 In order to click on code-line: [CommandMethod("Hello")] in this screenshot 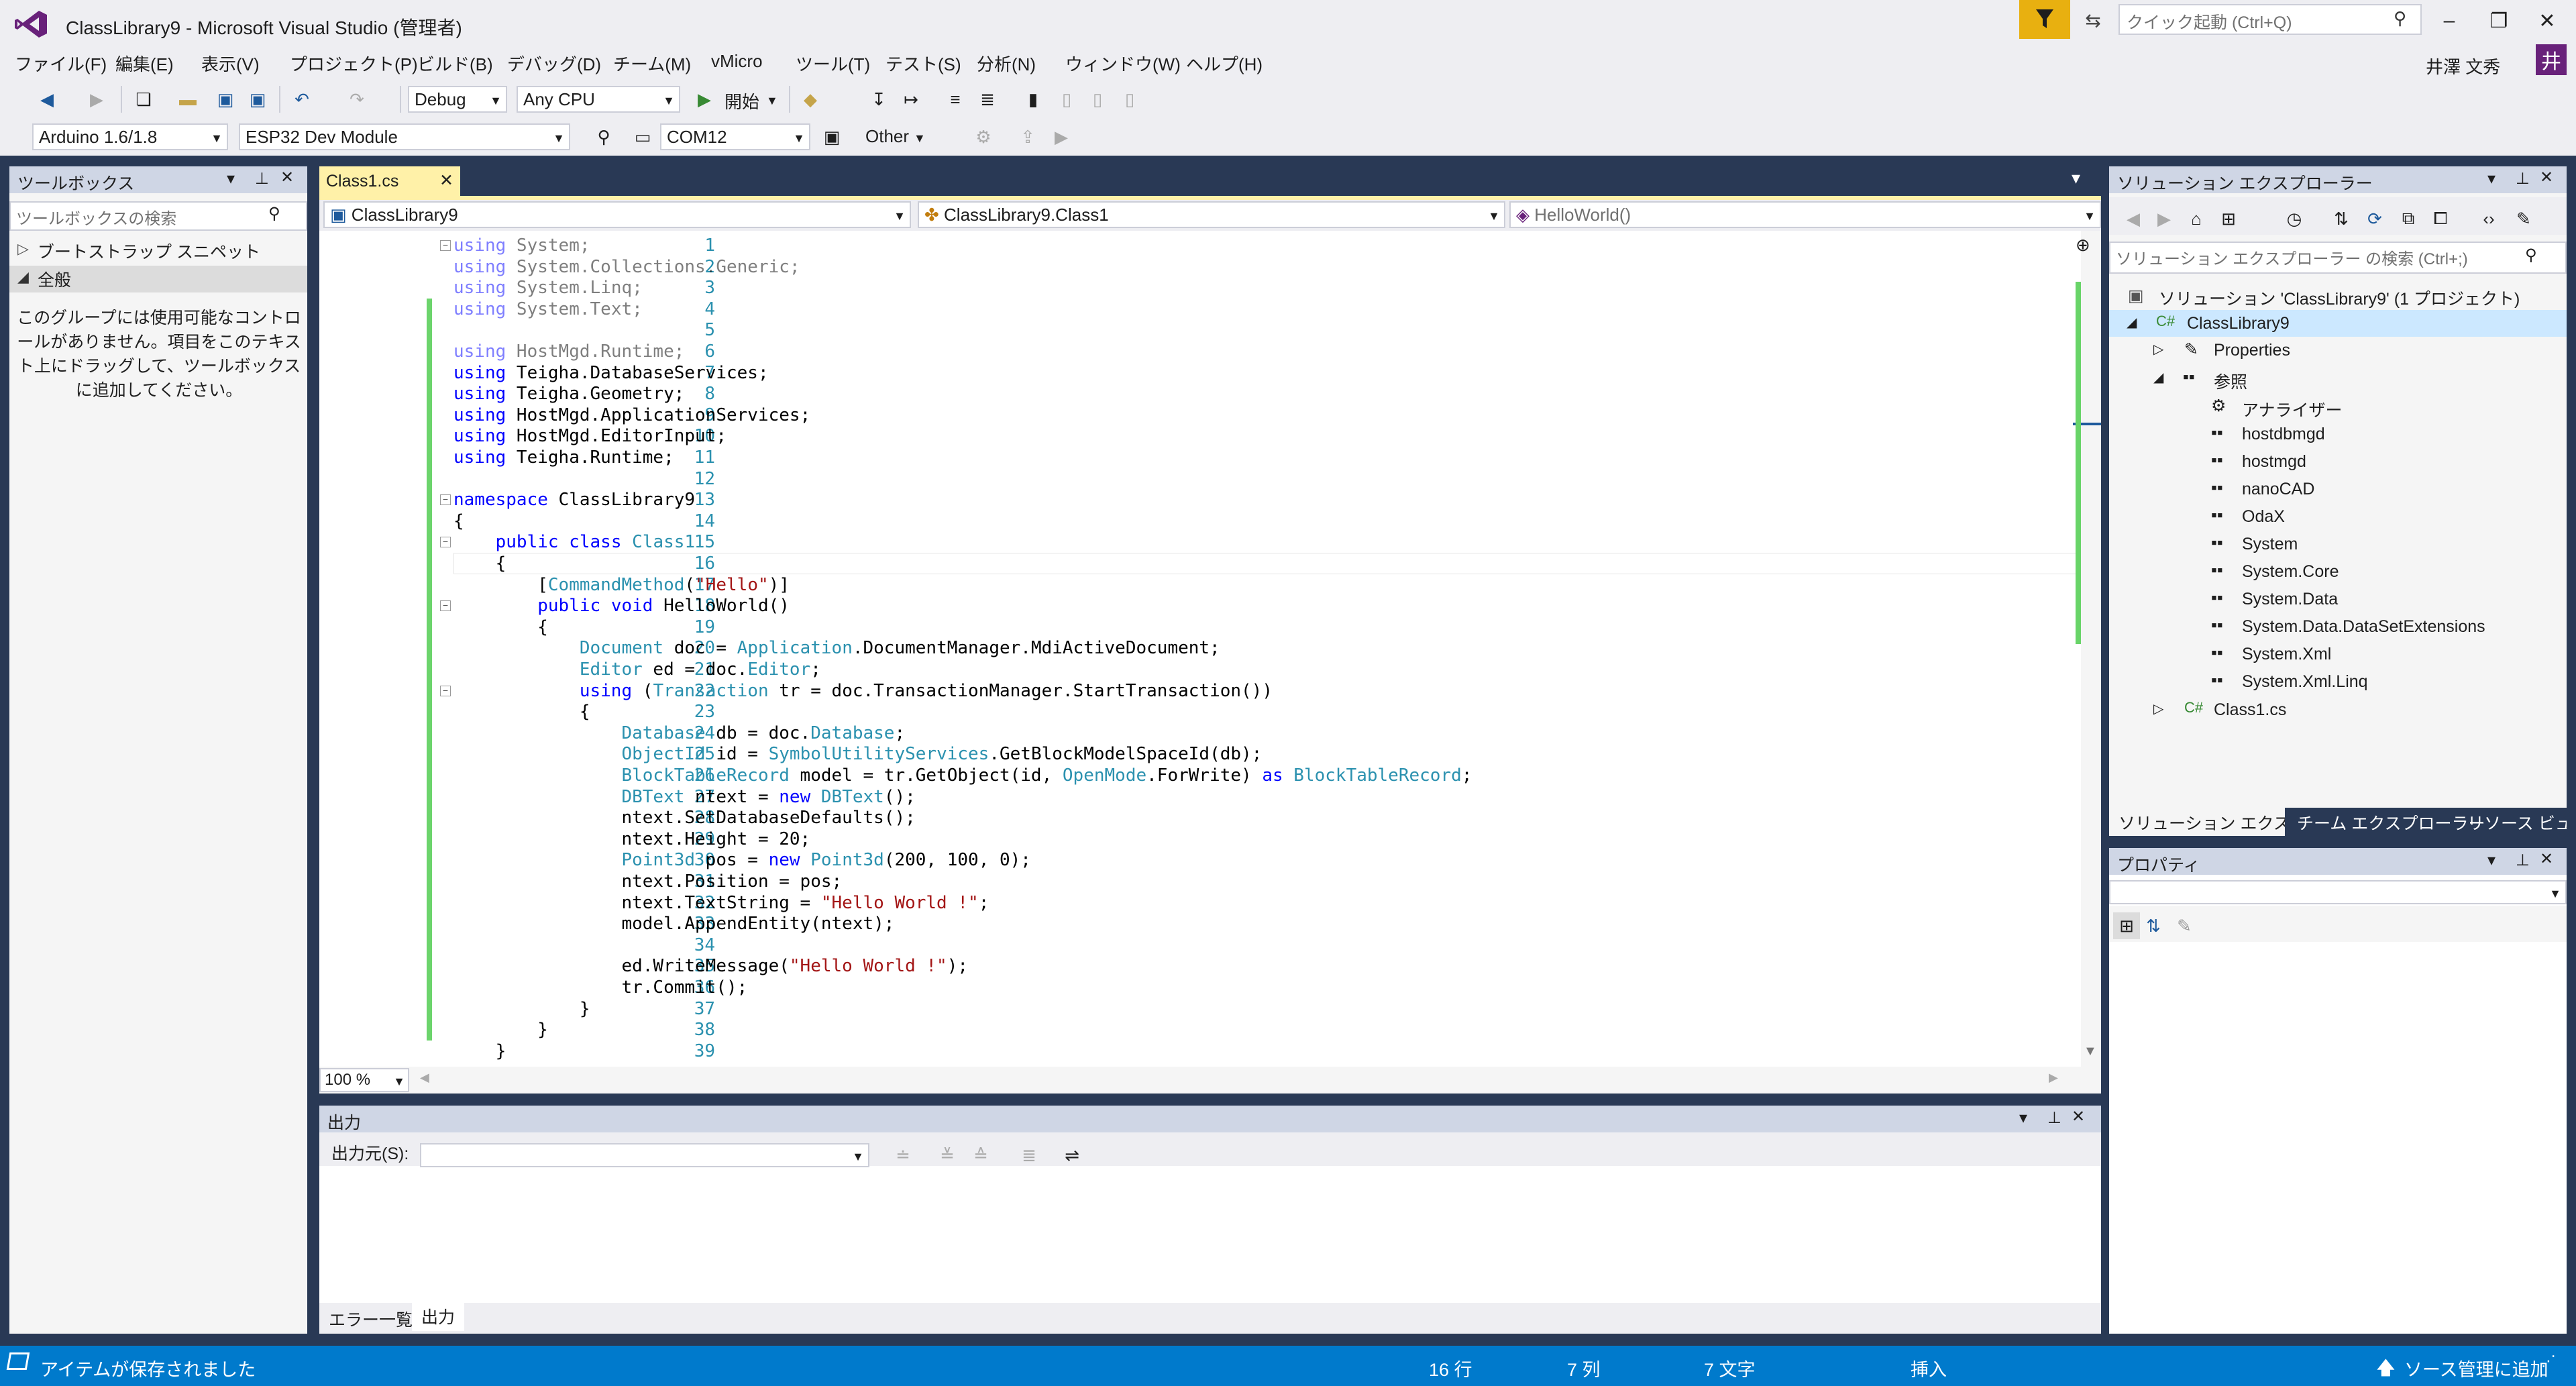, I will do `click(621, 585)`.